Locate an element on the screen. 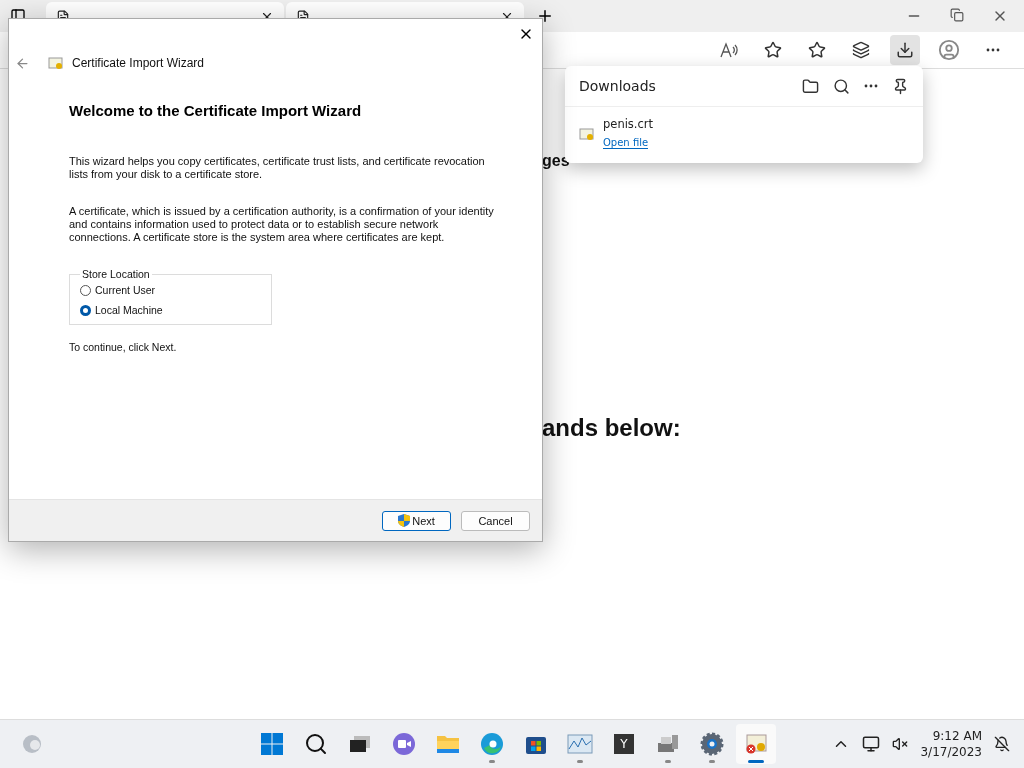 This screenshot has width=1024, height=768. new-tab-icon is located at coordinates (545, 16).